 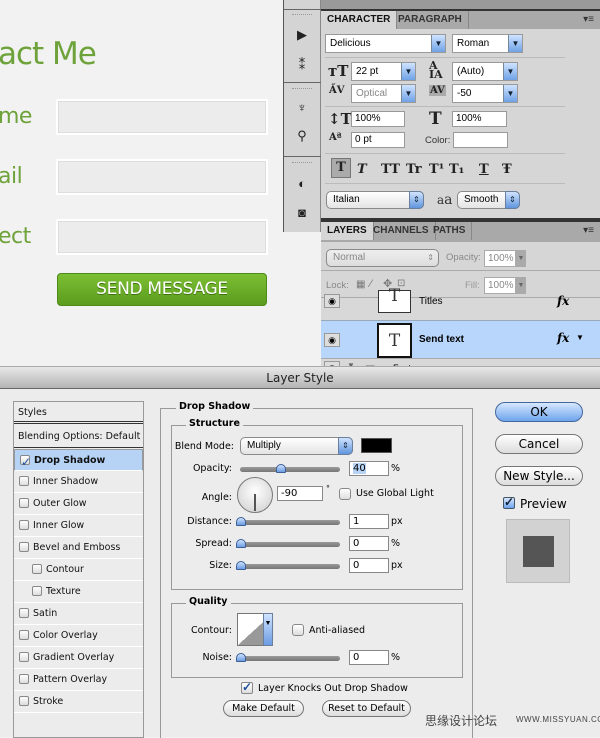 I want to click on play-icon: ▶, so click(x=302, y=35).